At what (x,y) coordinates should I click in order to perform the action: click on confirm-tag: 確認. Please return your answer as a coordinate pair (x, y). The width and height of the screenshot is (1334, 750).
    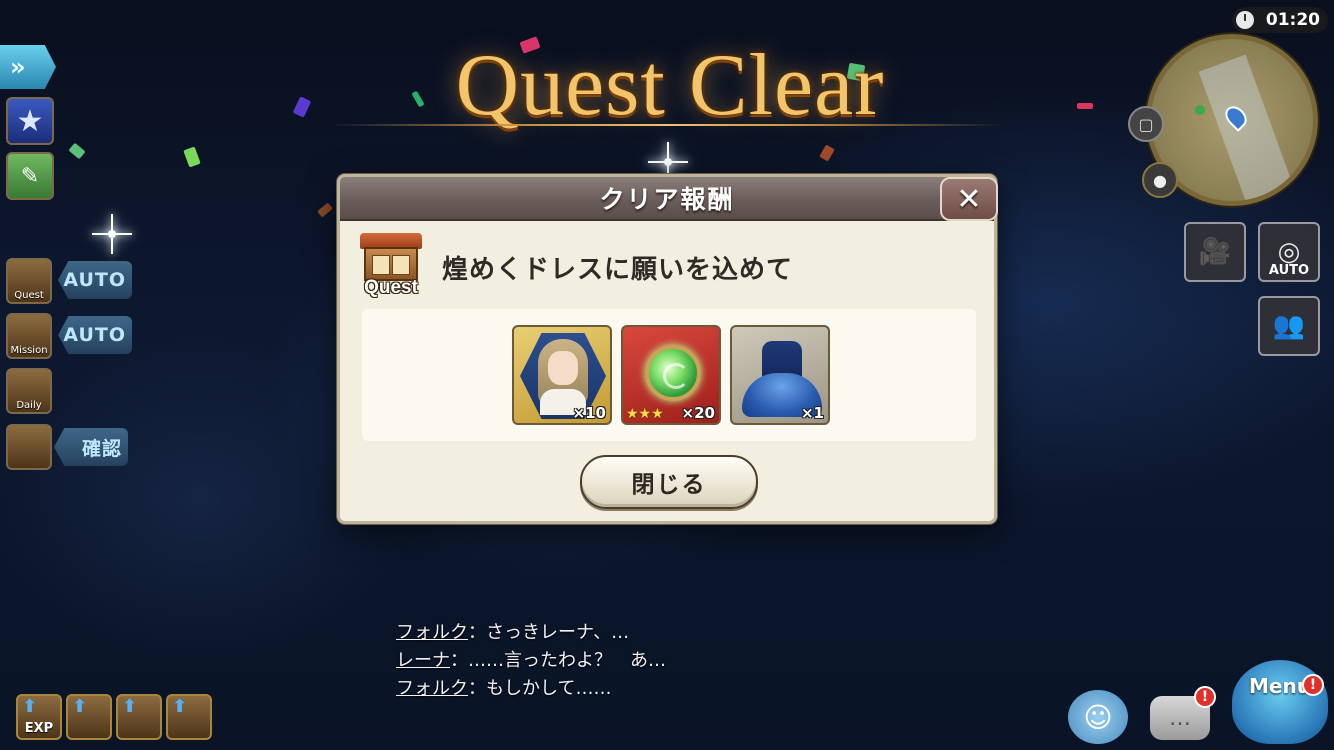
    Looking at the image, I should click on (91, 447).